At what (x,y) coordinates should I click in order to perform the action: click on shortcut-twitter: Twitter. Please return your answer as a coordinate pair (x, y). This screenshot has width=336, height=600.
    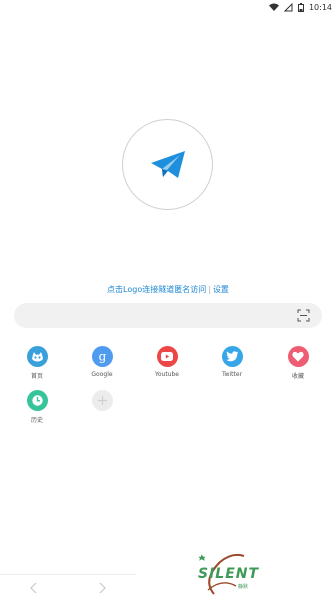
    Looking at the image, I should click on (232, 362).